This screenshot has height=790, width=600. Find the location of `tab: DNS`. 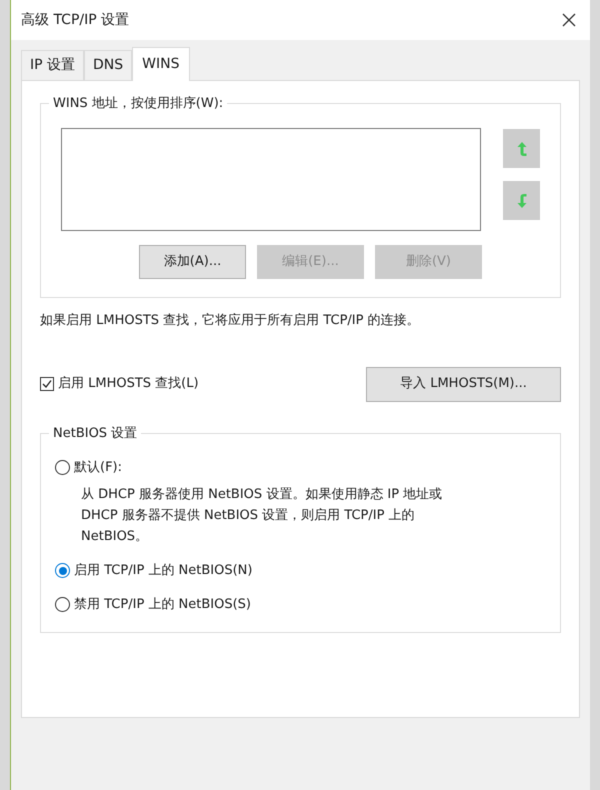

tab: DNS is located at coordinates (108, 65).